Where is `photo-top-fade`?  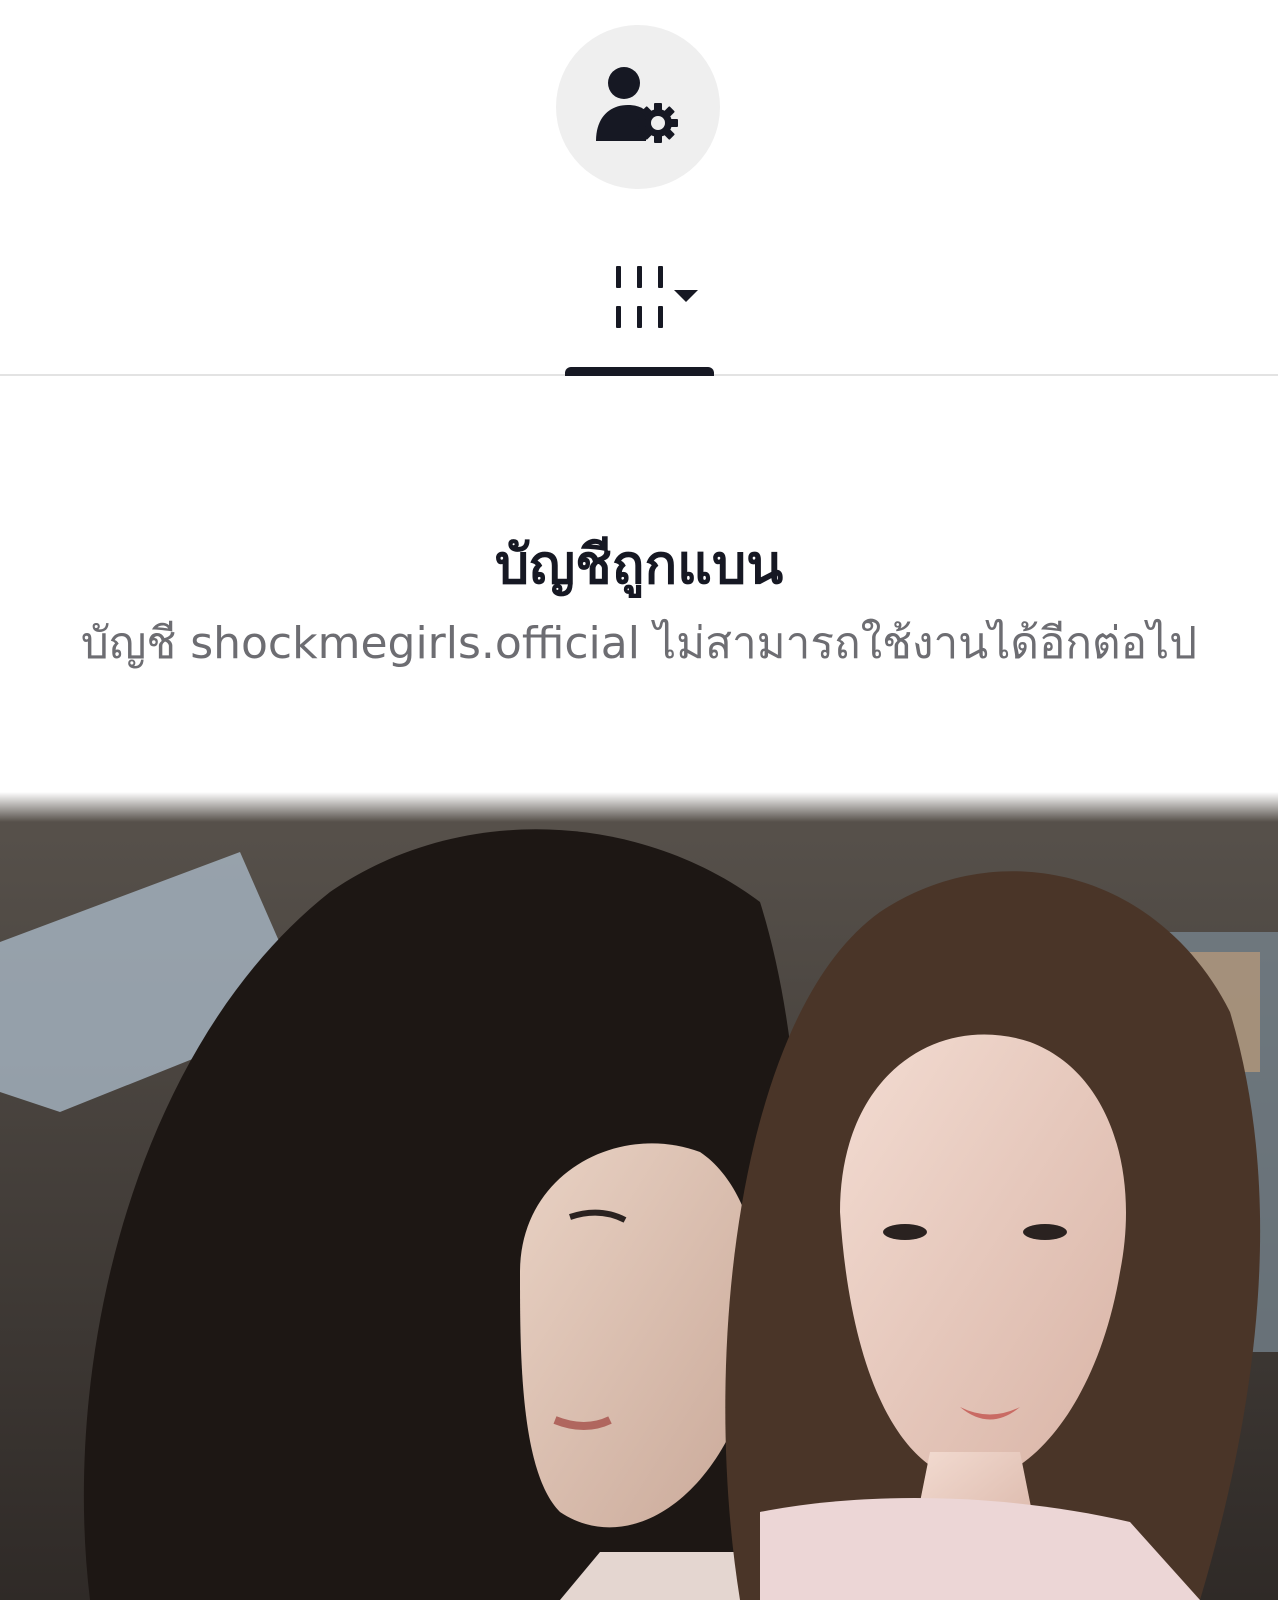 photo-top-fade is located at coordinates (639, 807).